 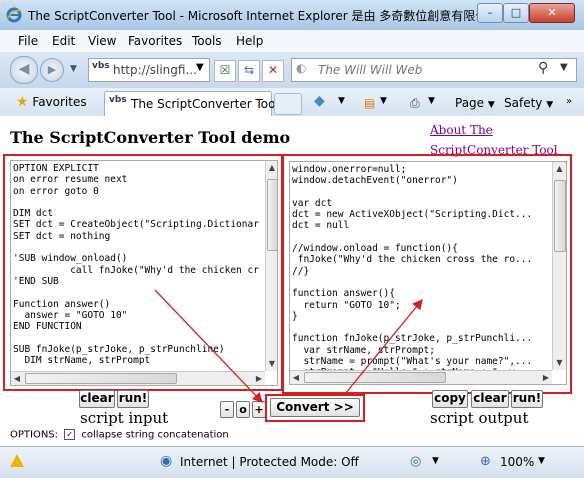 I want to click on print-icon: ⎙, so click(x=415, y=103).